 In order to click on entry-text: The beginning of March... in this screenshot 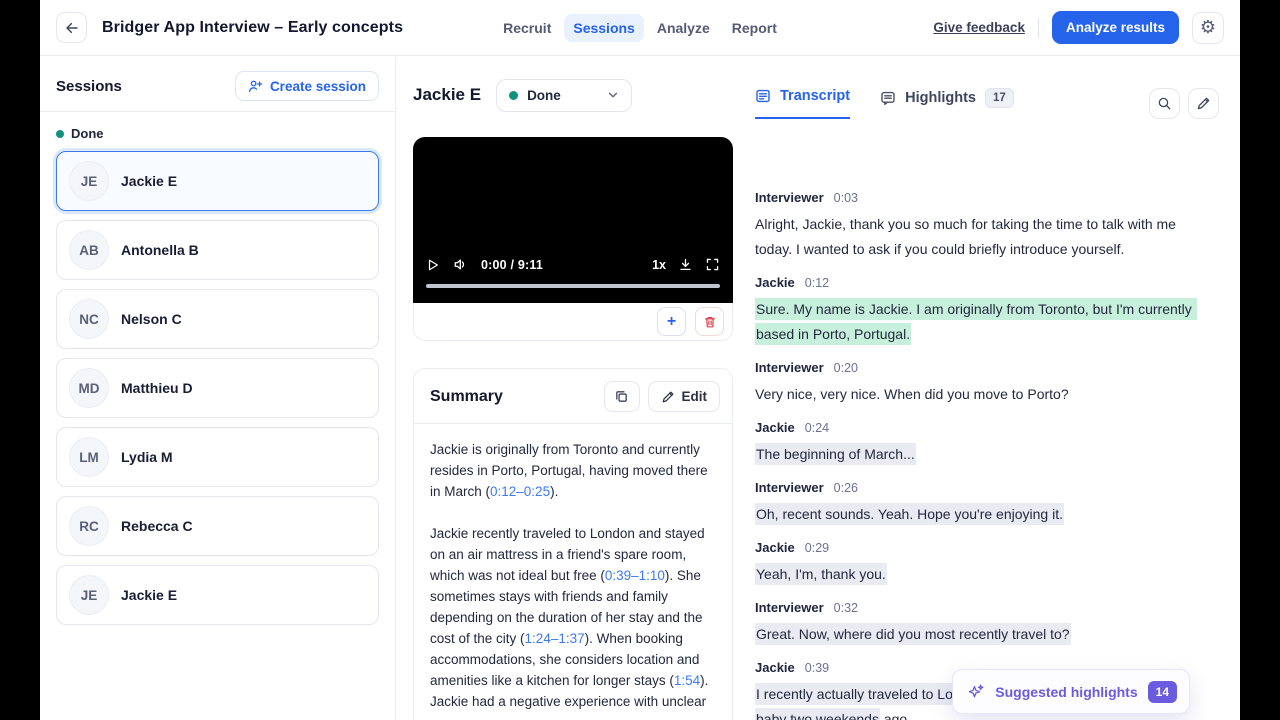, I will do `click(980, 454)`.